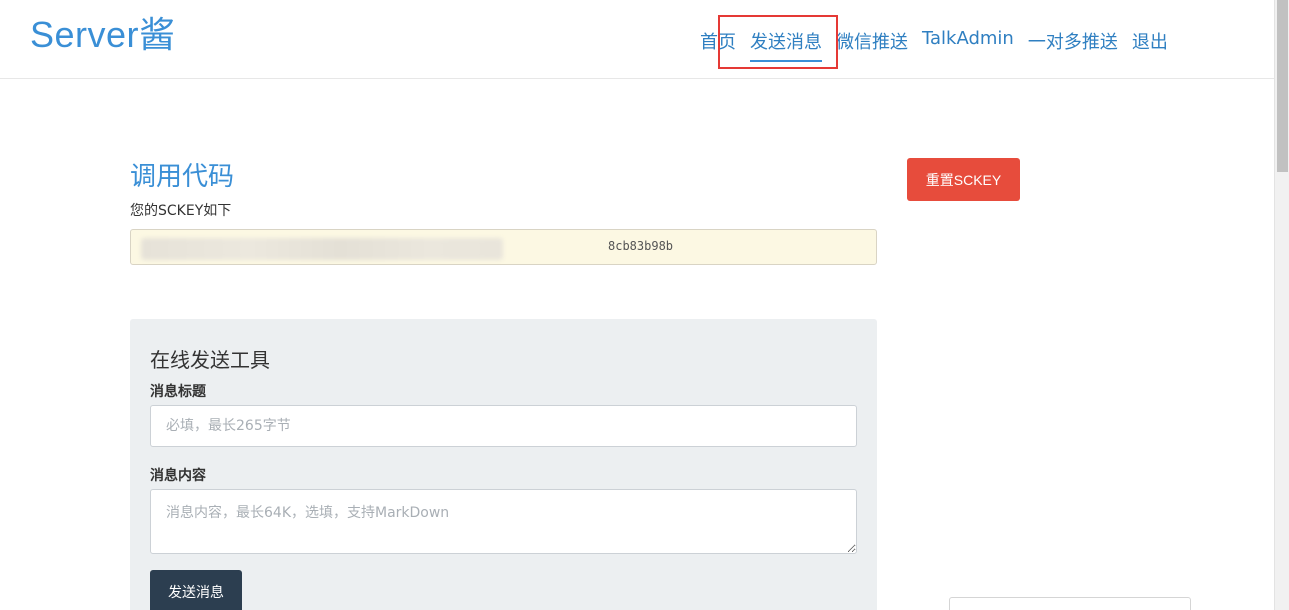 This screenshot has height=610, width=1289. What do you see at coordinates (503, 247) in the screenshot?
I see `sckey-display: 8cb83b98b` at bounding box center [503, 247].